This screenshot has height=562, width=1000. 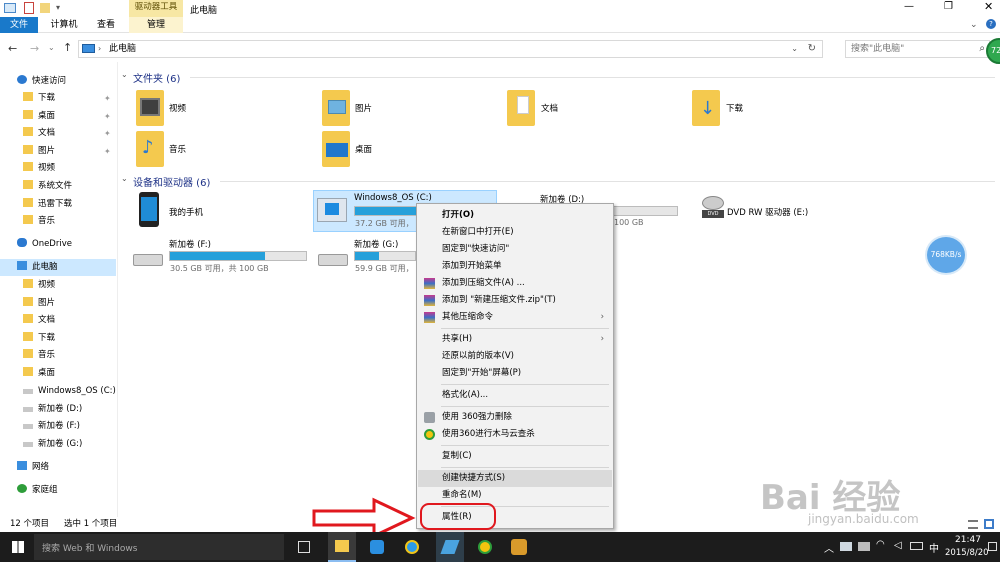 I want to click on folders-section-header: 文件夹 (6), so click(x=156, y=77).